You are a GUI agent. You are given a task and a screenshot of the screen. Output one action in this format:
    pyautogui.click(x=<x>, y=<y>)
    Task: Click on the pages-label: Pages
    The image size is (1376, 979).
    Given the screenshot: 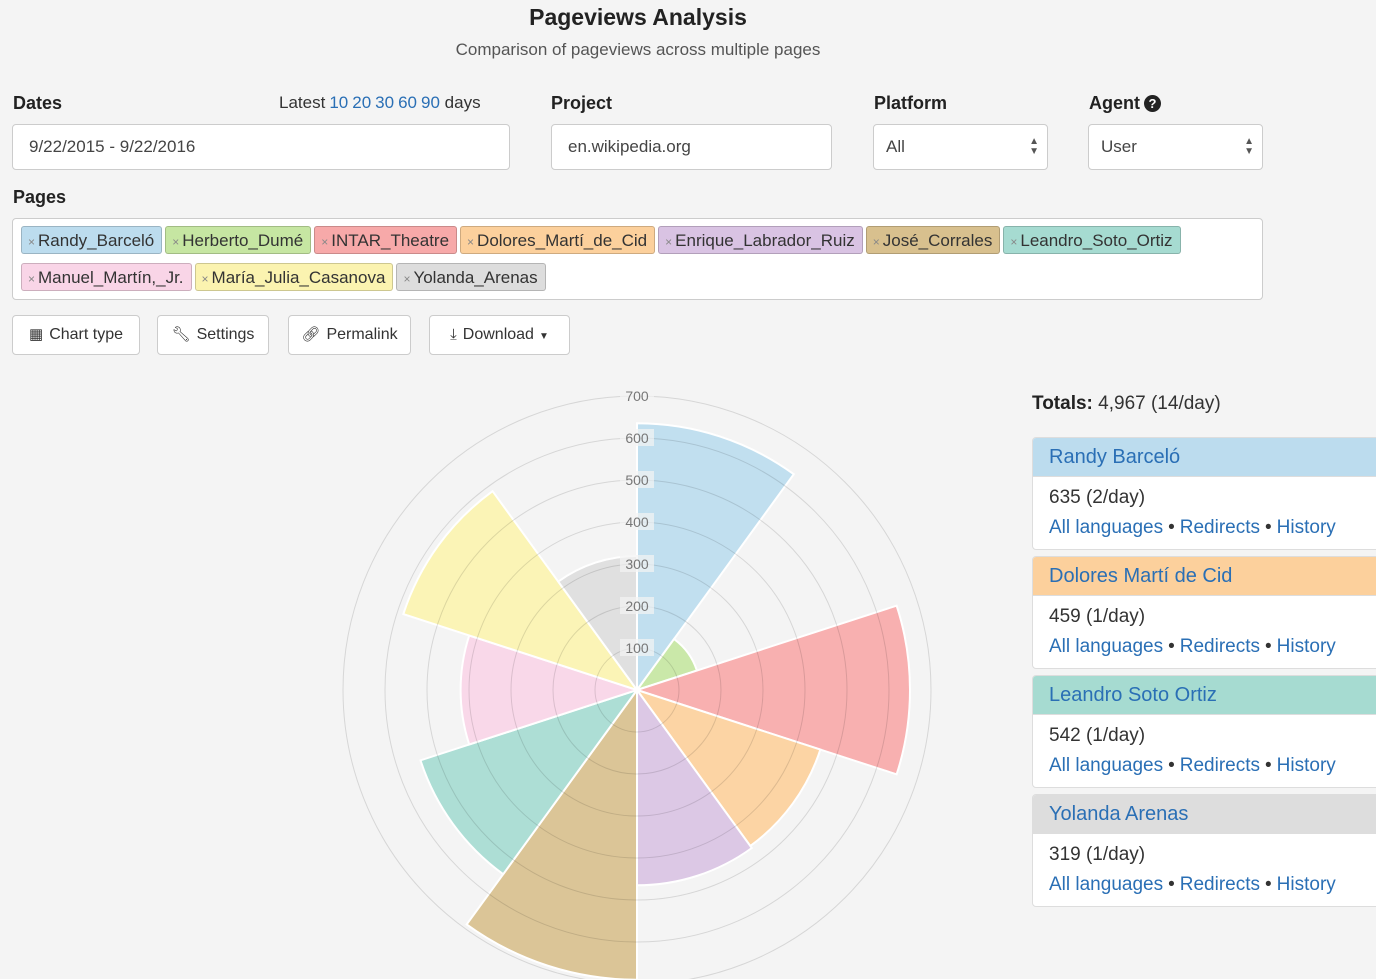 What is the action you would take?
    pyautogui.click(x=40, y=197)
    